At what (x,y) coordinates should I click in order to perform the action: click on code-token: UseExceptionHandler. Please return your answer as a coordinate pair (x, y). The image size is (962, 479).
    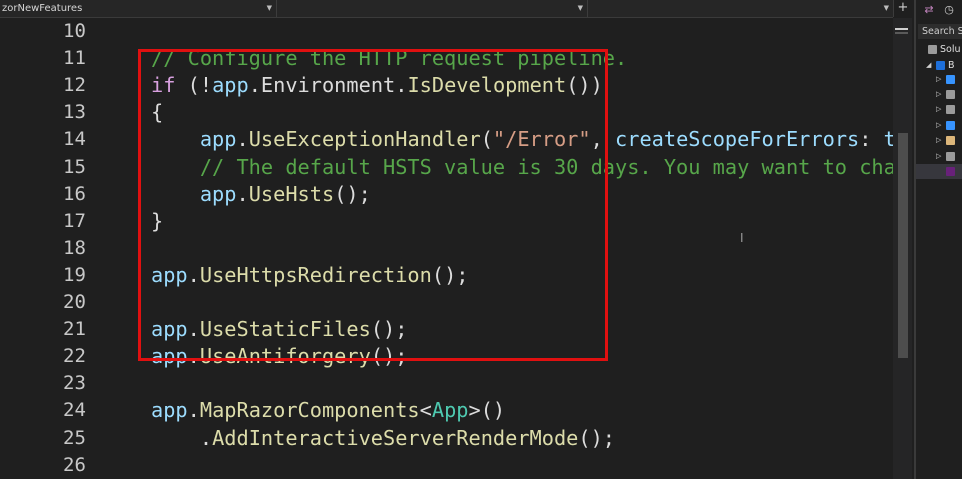
    Looking at the image, I should click on (364, 139).